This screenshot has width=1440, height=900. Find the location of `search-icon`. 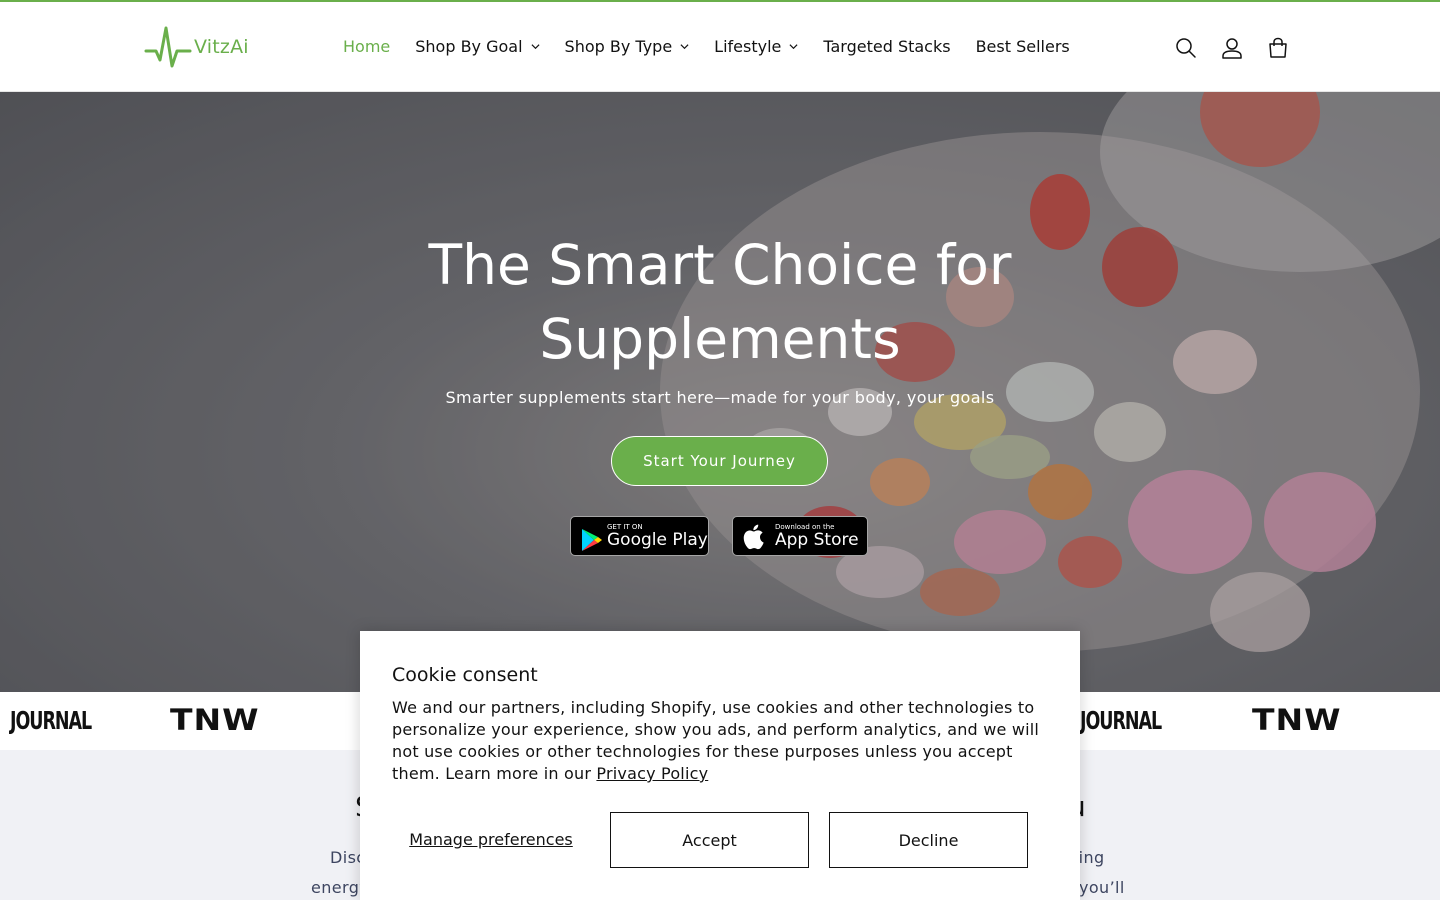

search-icon is located at coordinates (1186, 48).